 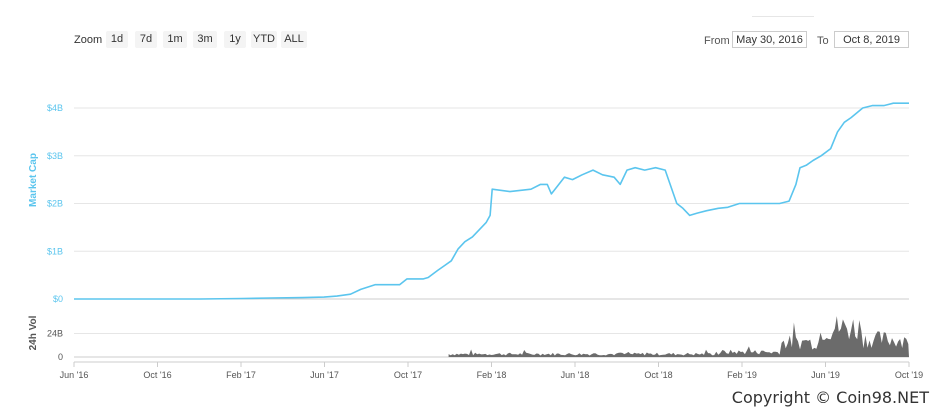 I want to click on y-axis-title: Market Cap, so click(x=33, y=180).